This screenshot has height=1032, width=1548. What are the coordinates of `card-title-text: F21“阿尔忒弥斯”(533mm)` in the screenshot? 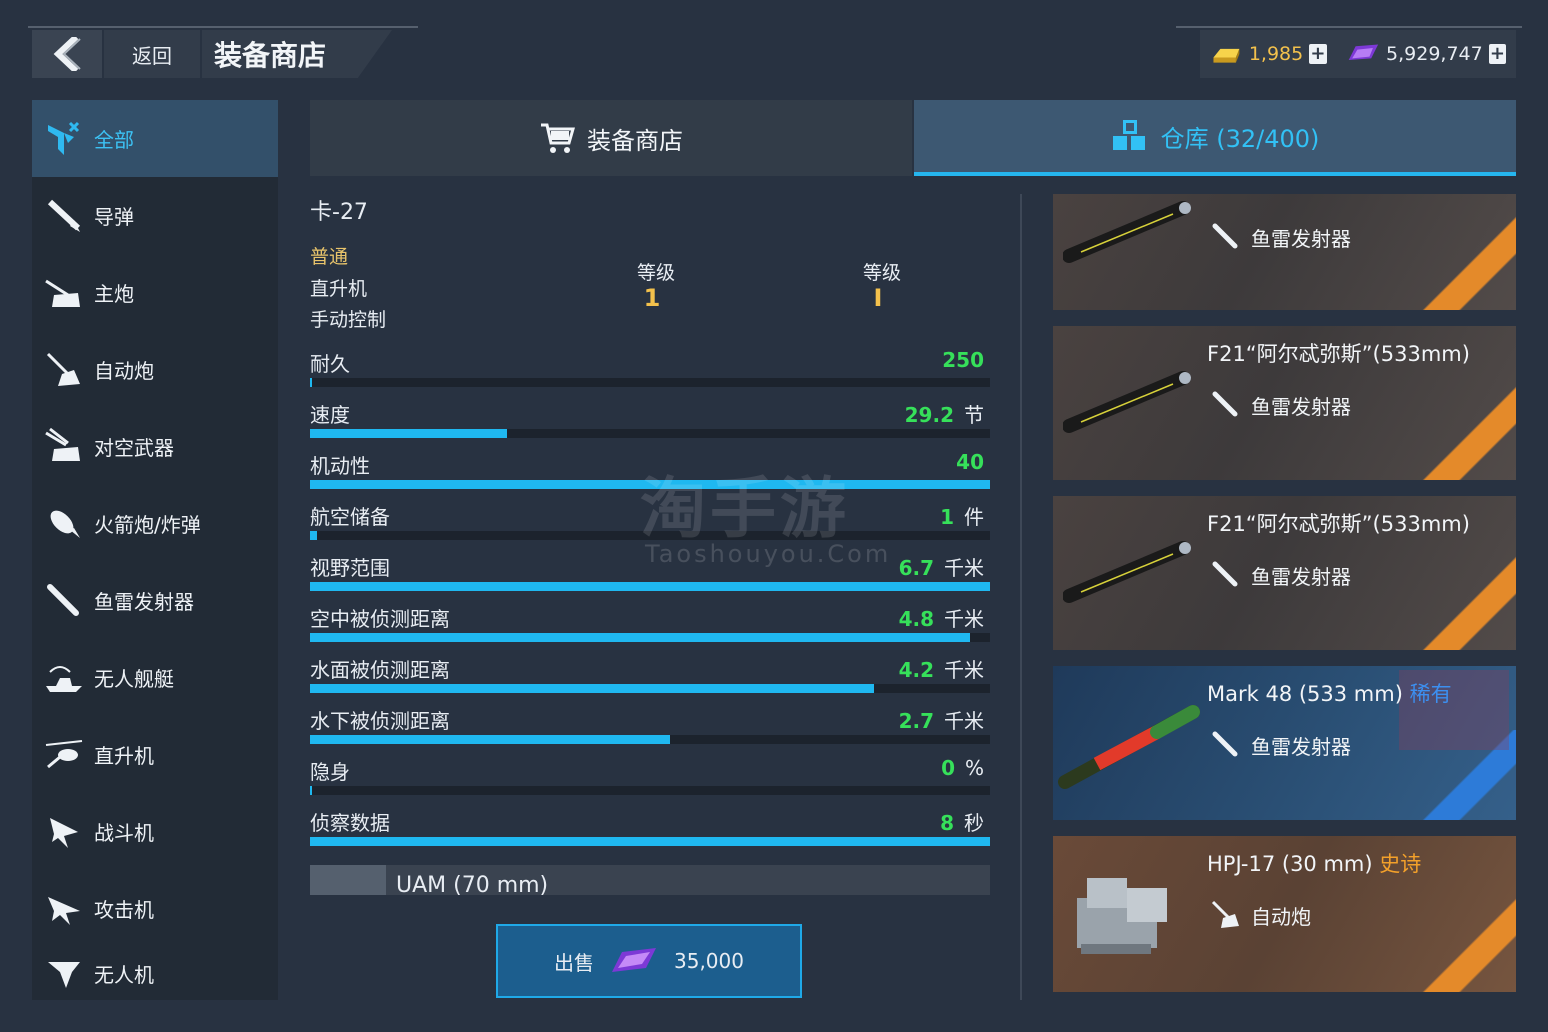 It's located at (1338, 354).